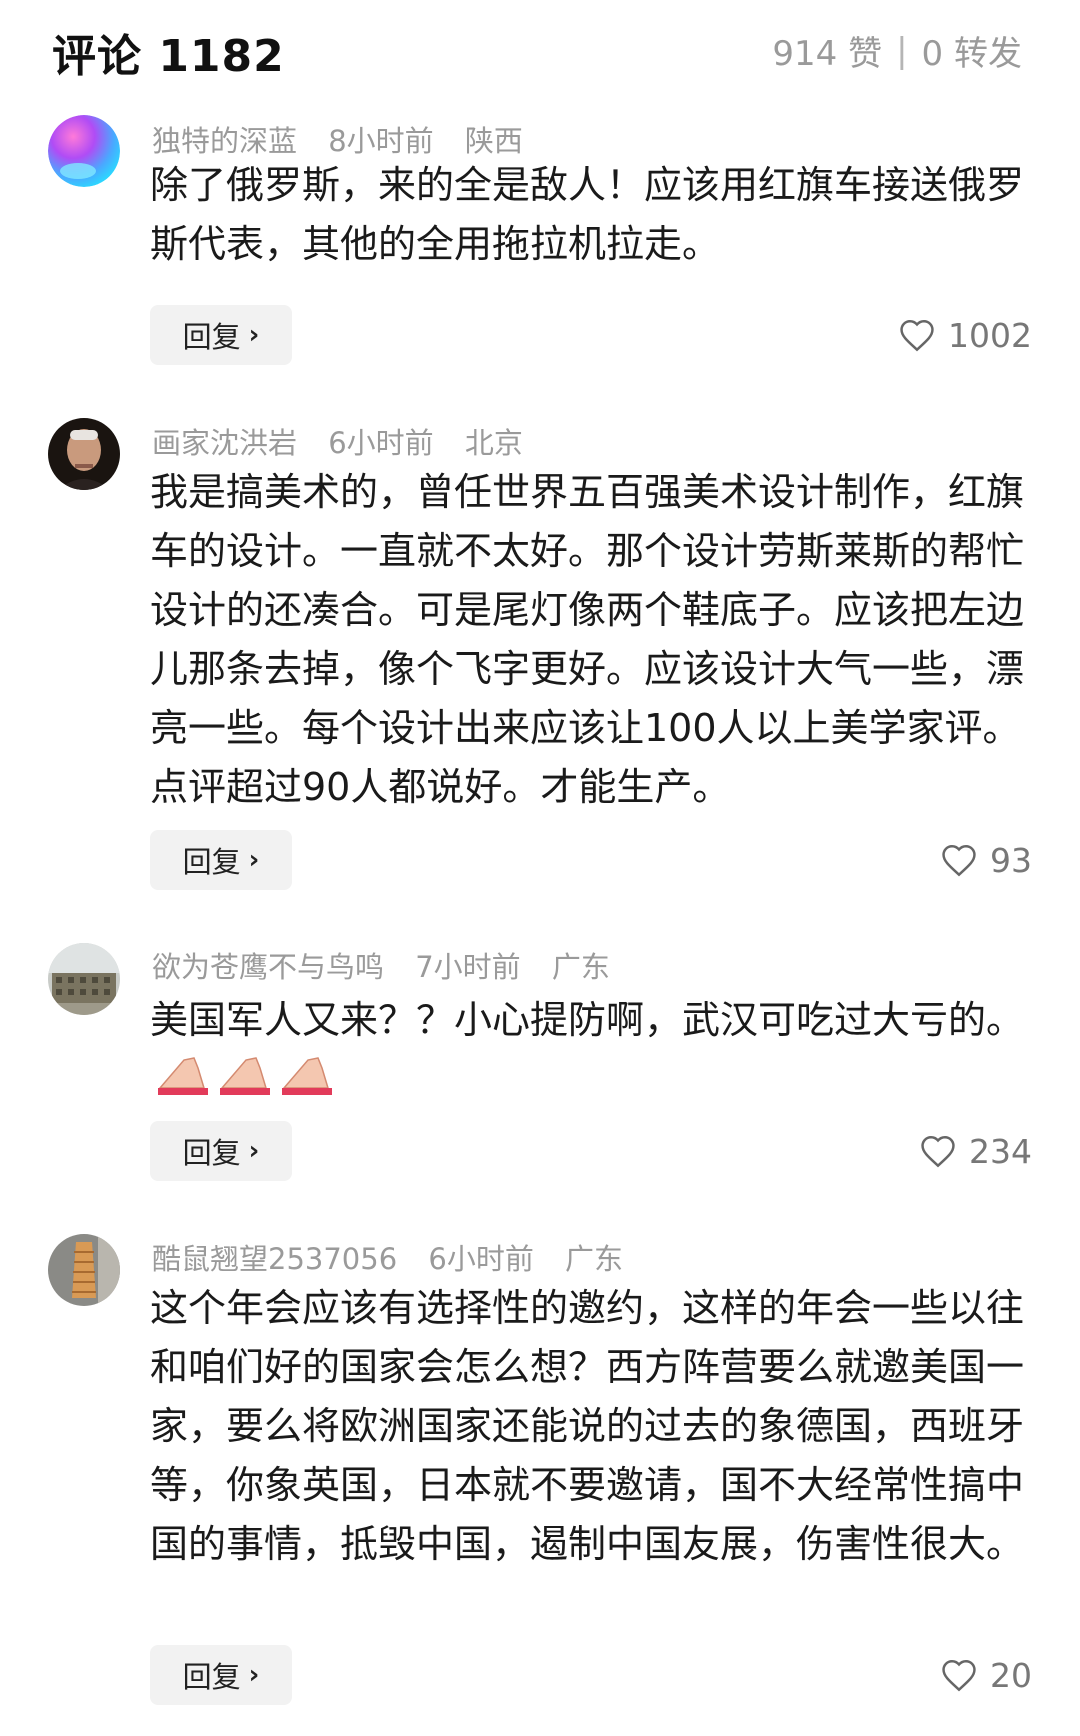 Image resolution: width=1080 pixels, height=1736 pixels. Describe the element at coordinates (274, 1259) in the screenshot. I see `username: 酷鼠翘望2537056` at that location.